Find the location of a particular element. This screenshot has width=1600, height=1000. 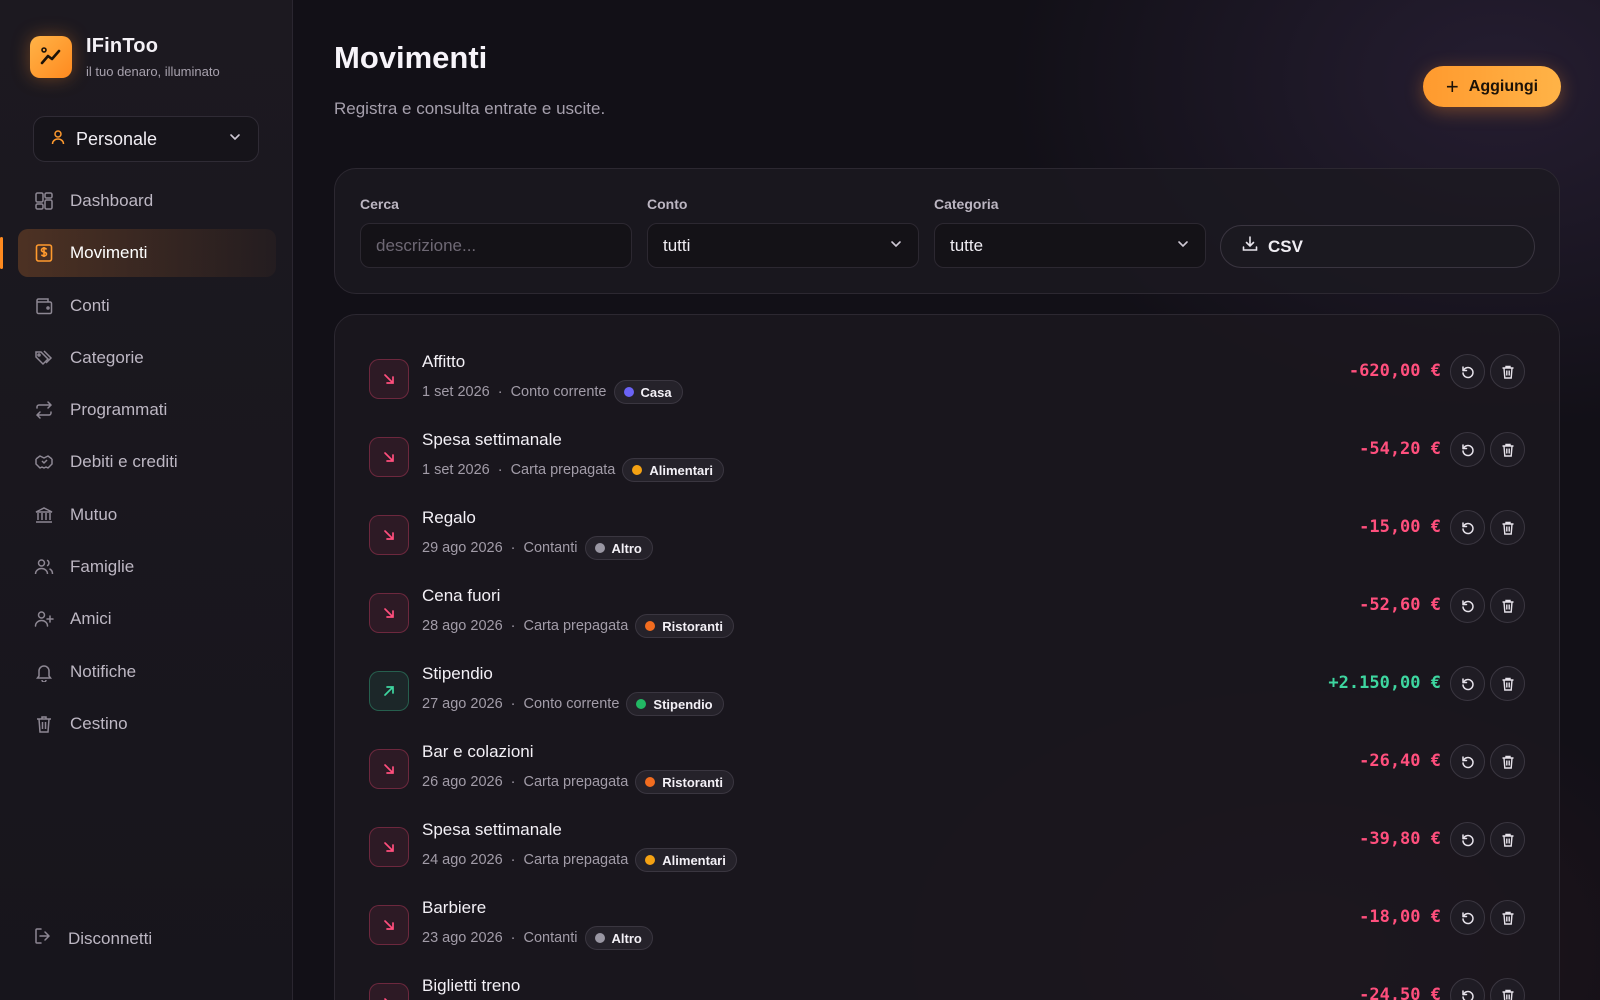

transaction-date: 28 ago 2026 is located at coordinates (462, 626).